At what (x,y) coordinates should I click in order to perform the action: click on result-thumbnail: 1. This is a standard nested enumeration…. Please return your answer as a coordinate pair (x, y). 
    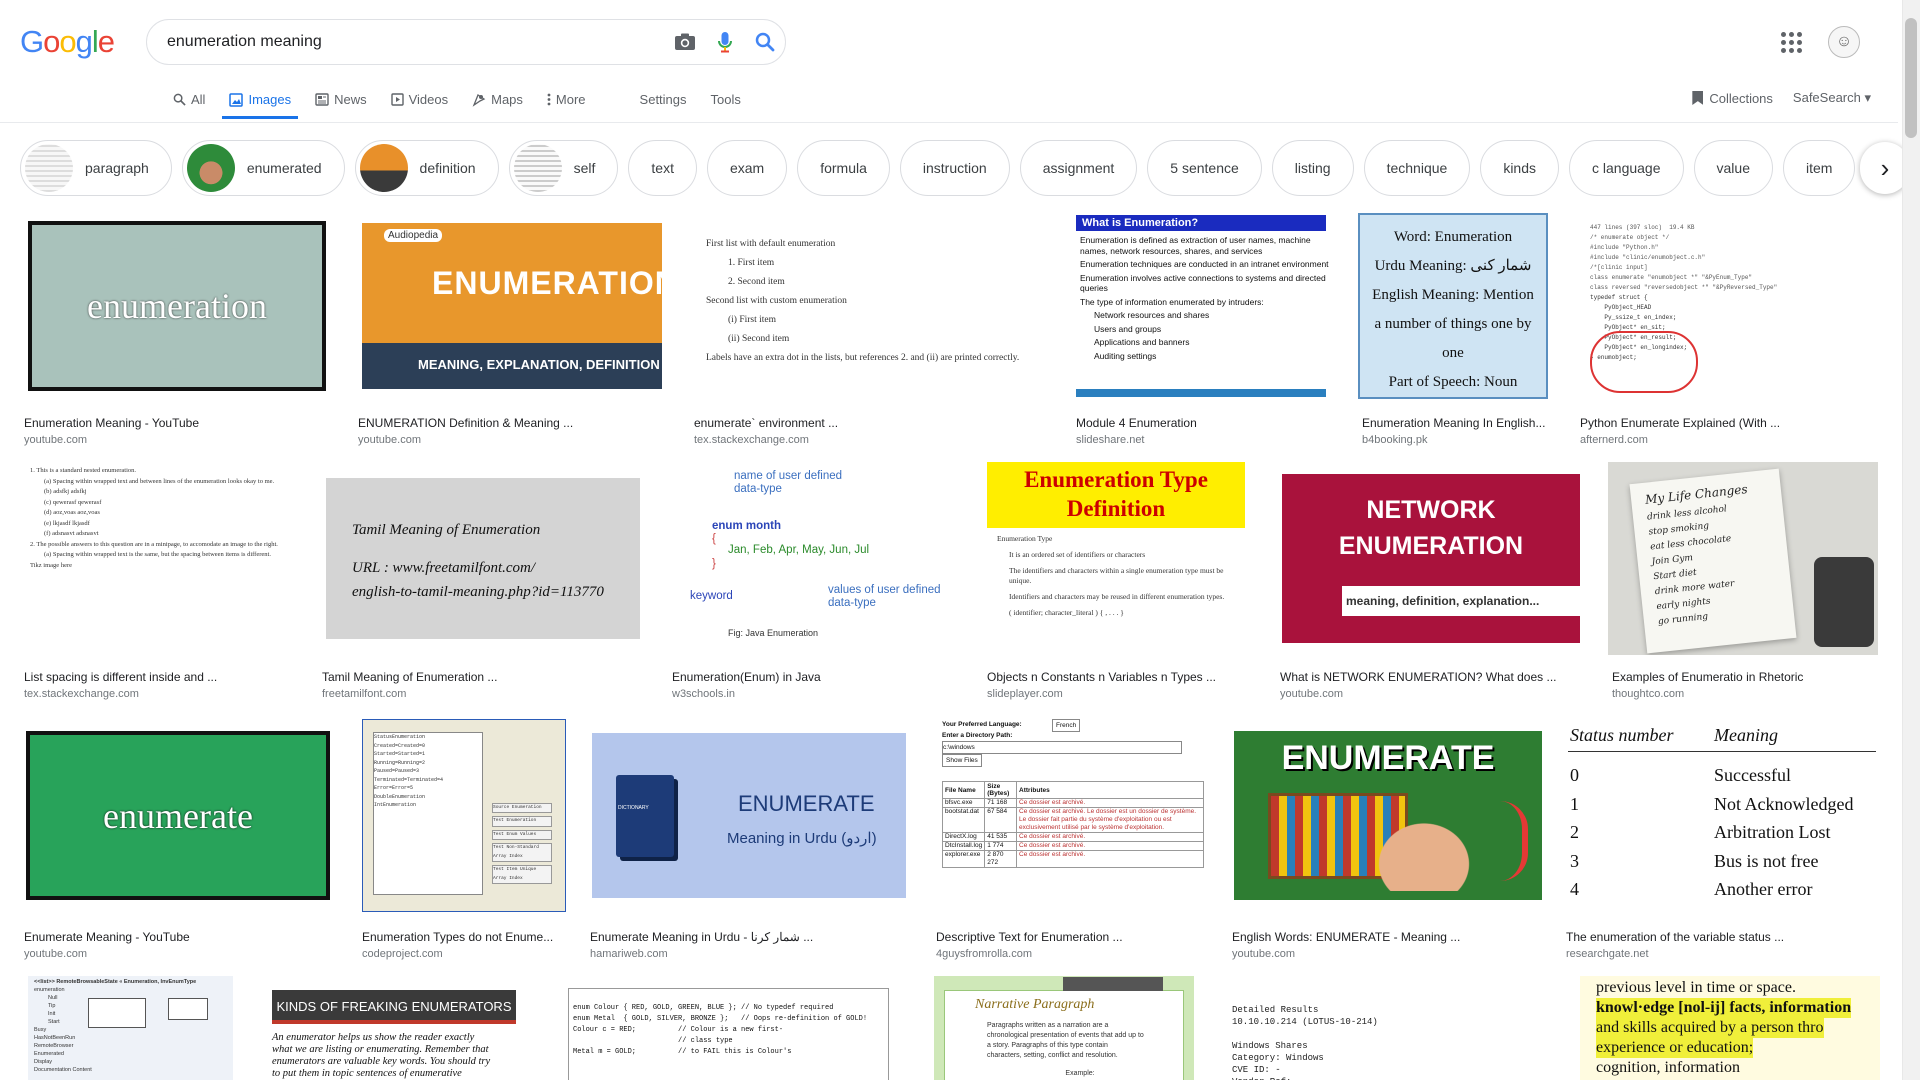
    Looking at the image, I should click on (159, 558).